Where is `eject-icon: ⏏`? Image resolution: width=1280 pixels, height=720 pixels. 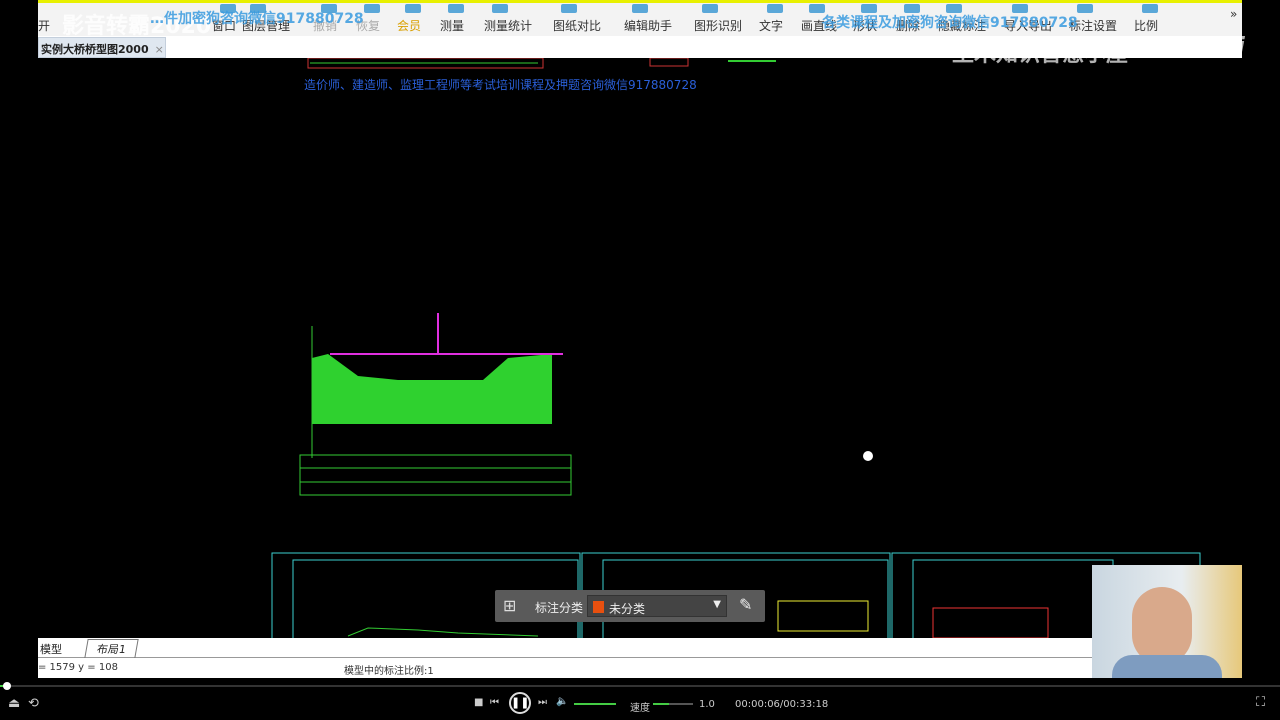
eject-icon: ⏏ is located at coordinates (14, 703).